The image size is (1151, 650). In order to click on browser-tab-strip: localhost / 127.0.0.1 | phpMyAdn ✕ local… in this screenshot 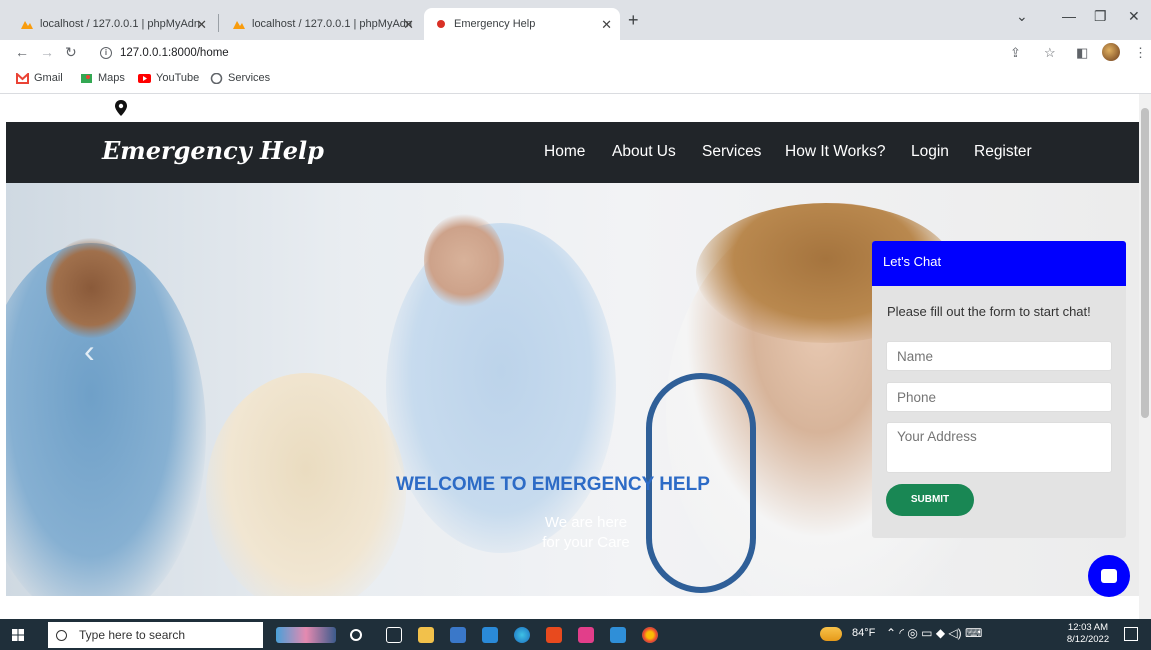, I will do `click(575, 20)`.